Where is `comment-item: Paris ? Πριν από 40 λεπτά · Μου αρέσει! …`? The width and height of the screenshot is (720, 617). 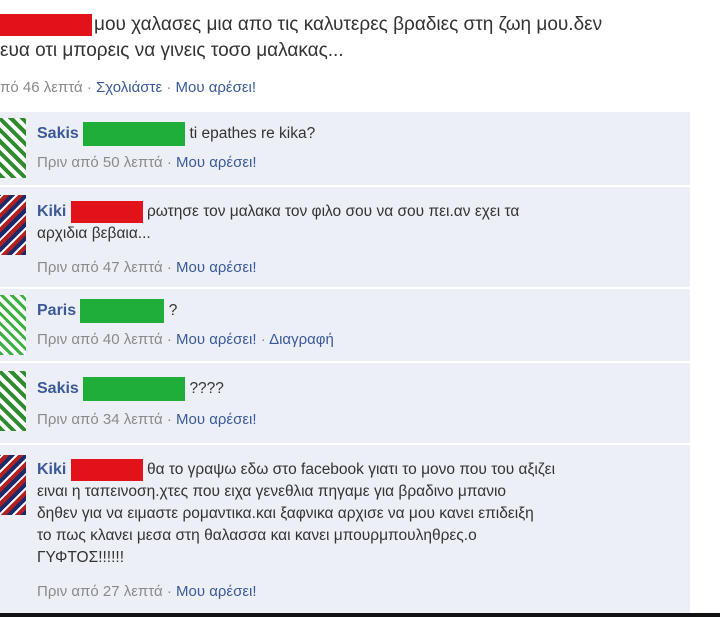
comment-item: Paris ? Πριν από 40 λεπτά · Μου αρέσει! … is located at coordinates (345, 326).